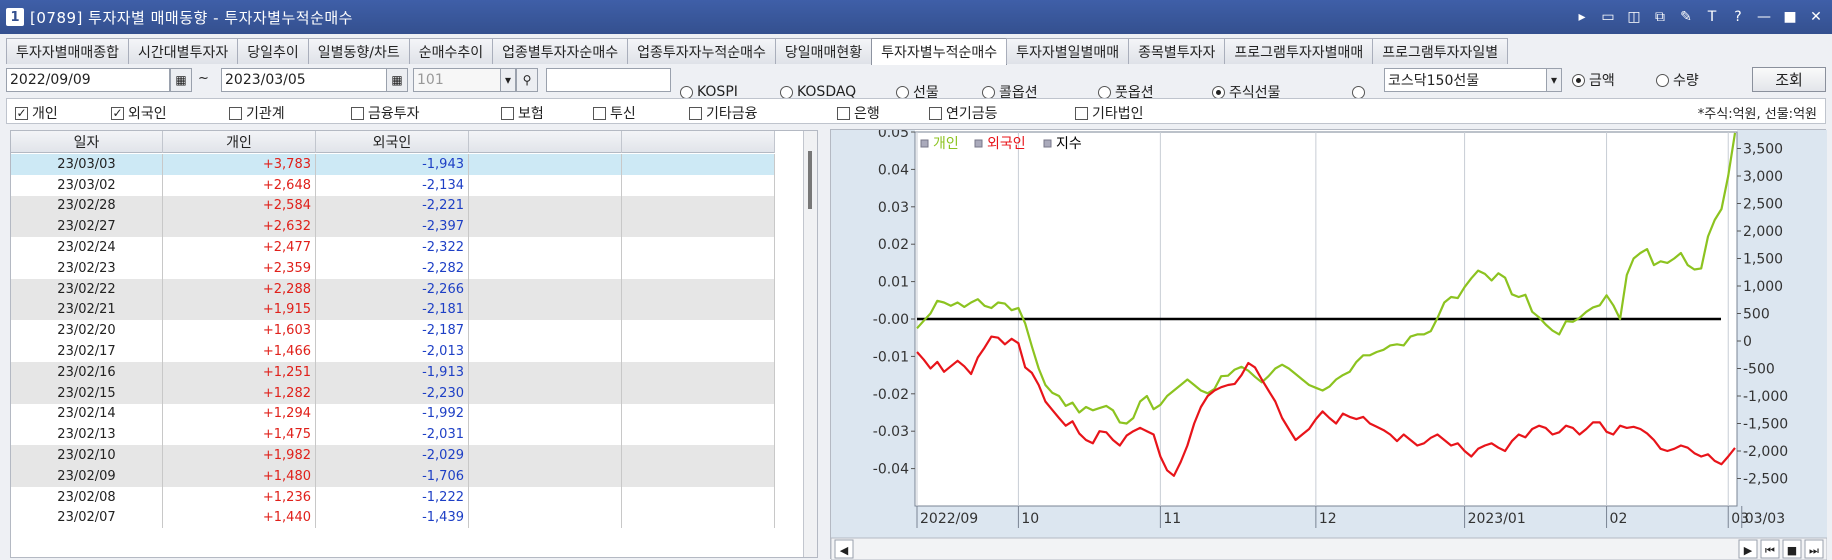  Describe the element at coordinates (393, 497) in the screenshot. I see `table-row: 23/02/08 +1,236 -1,222` at that location.